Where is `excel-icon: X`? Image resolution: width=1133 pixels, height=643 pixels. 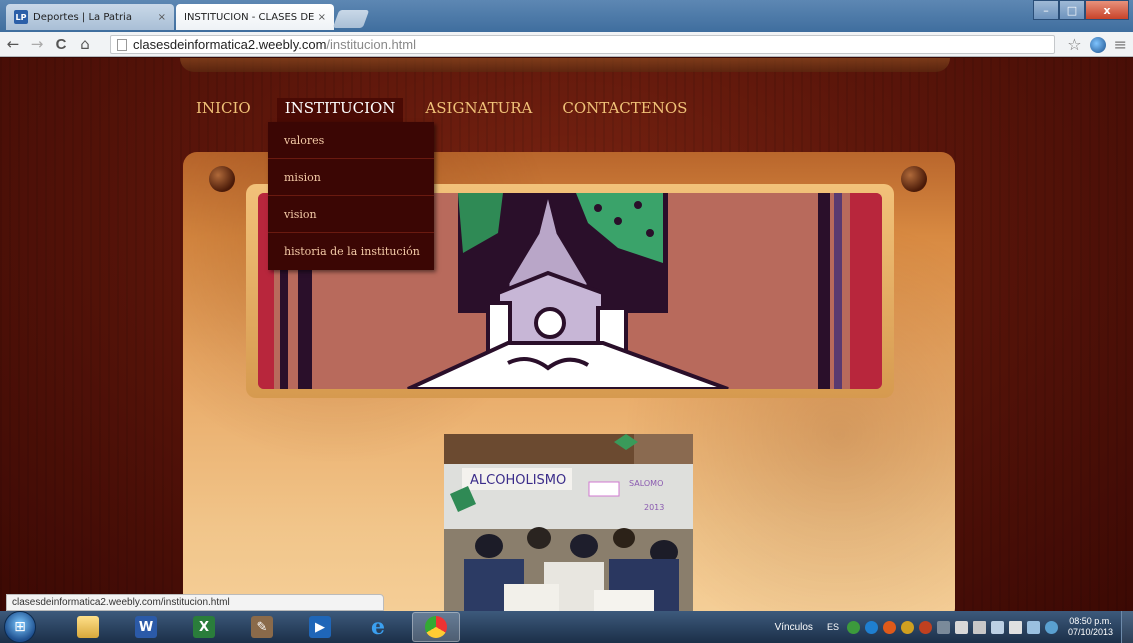
excel-icon: X is located at coordinates (204, 627).